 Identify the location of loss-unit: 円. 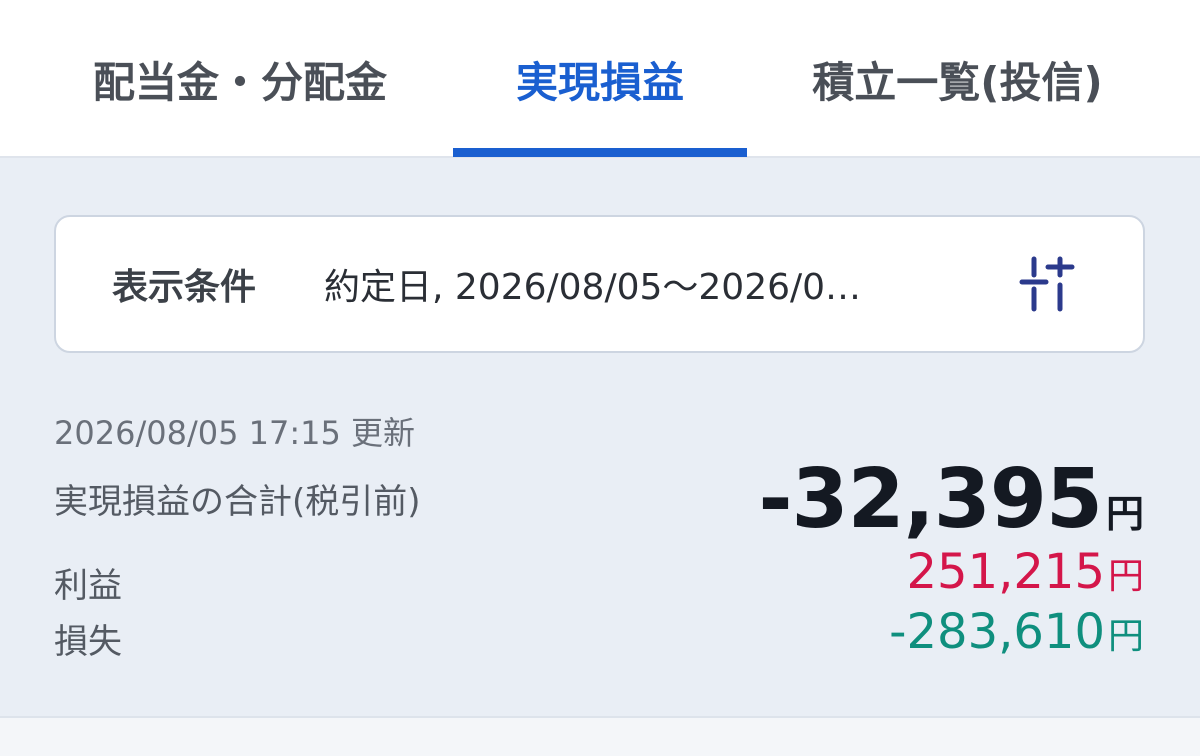
(1125, 636).